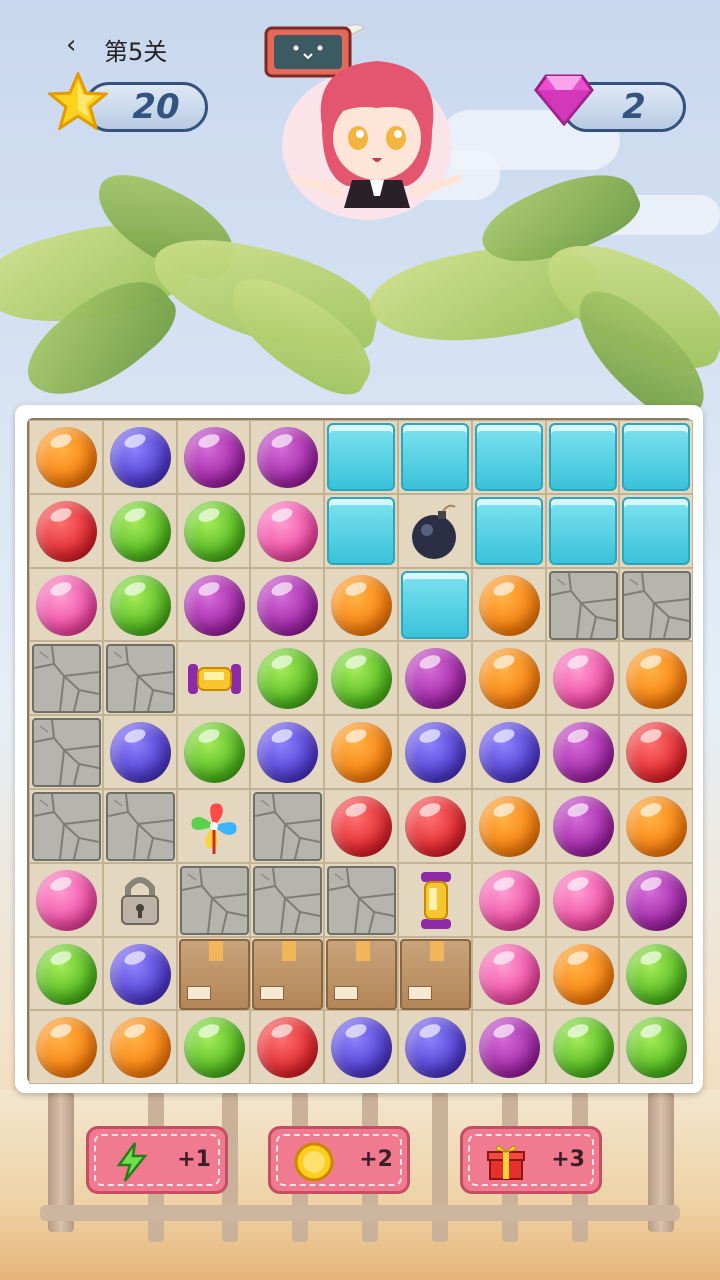  What do you see at coordinates (156, 107) in the screenshot?
I see `star-count: 20` at bounding box center [156, 107].